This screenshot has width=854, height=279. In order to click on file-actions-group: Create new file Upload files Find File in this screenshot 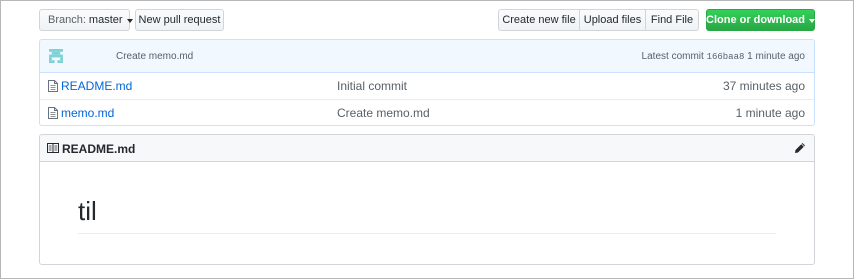, I will do `click(598, 20)`.